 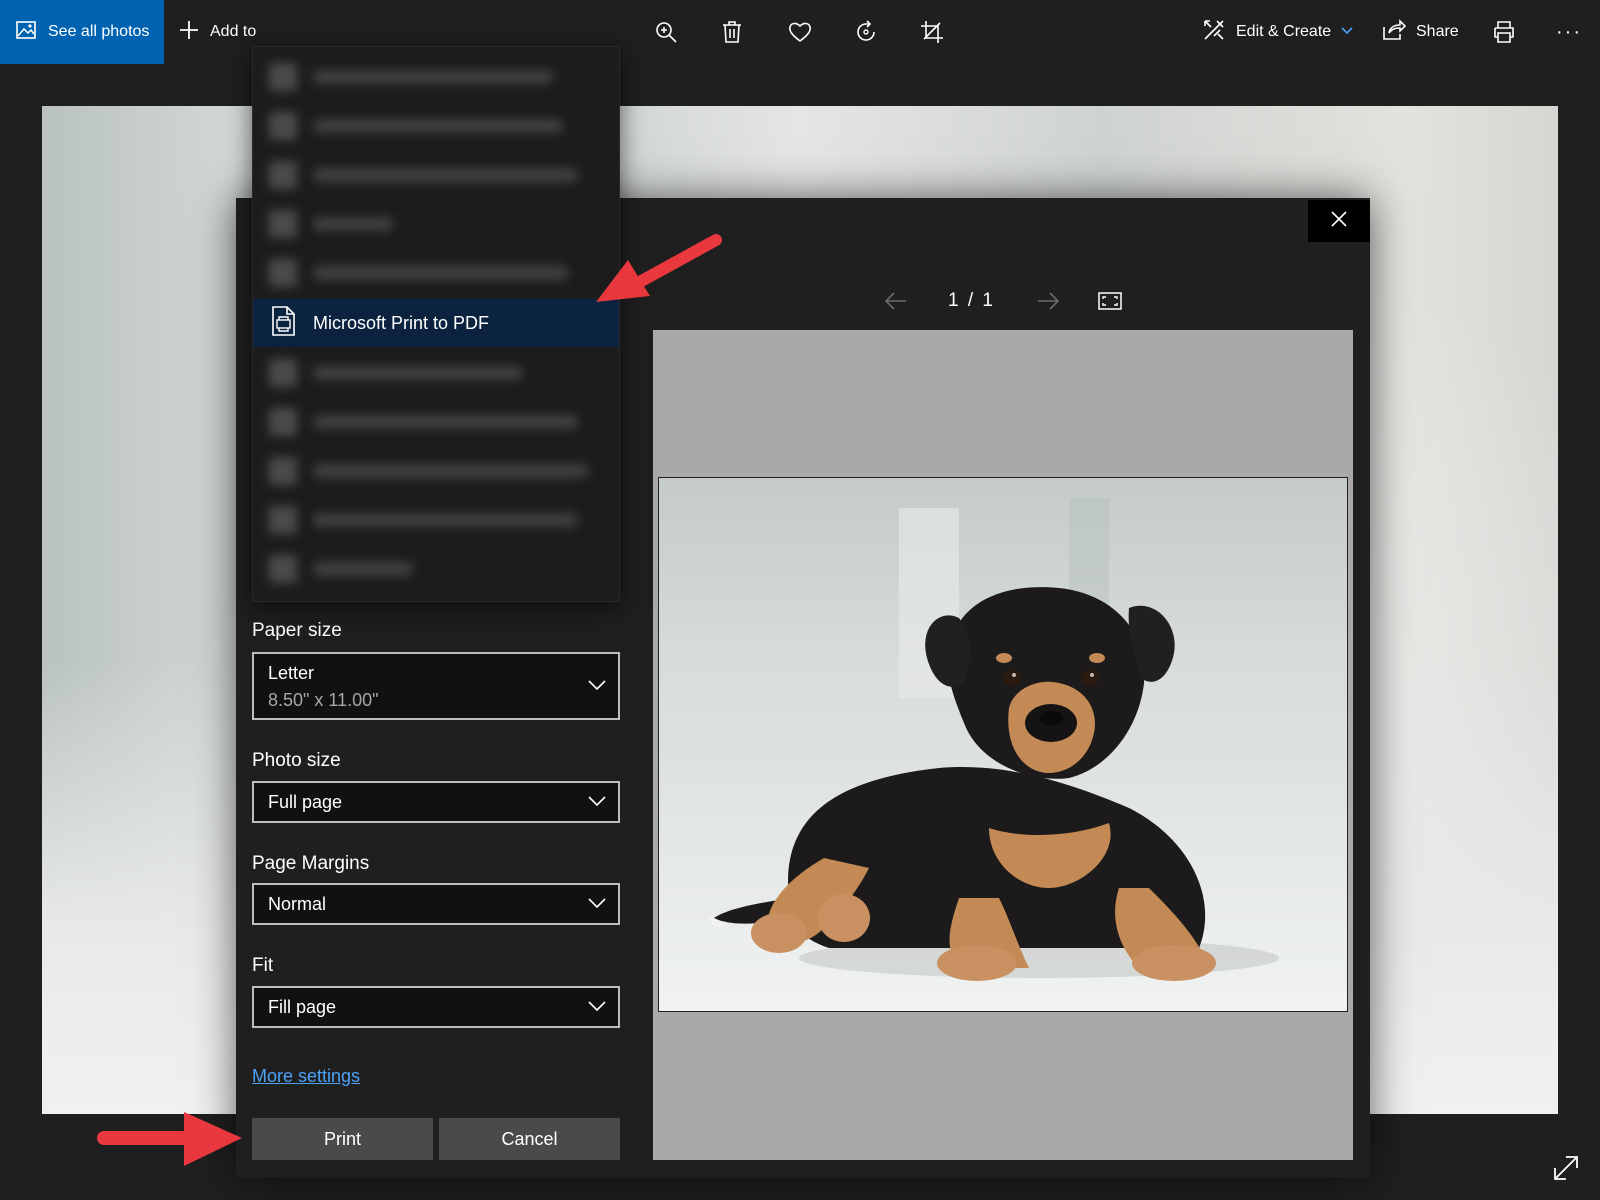 I want to click on favorite-heart-icon, so click(x=800, y=32).